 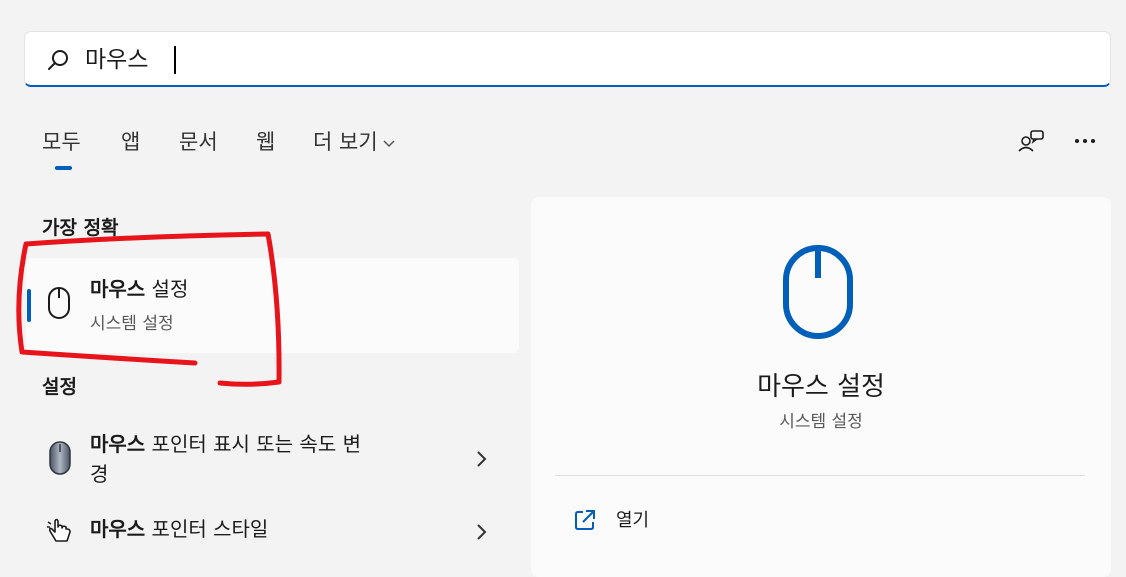 I want to click on search-icon, so click(x=58, y=60).